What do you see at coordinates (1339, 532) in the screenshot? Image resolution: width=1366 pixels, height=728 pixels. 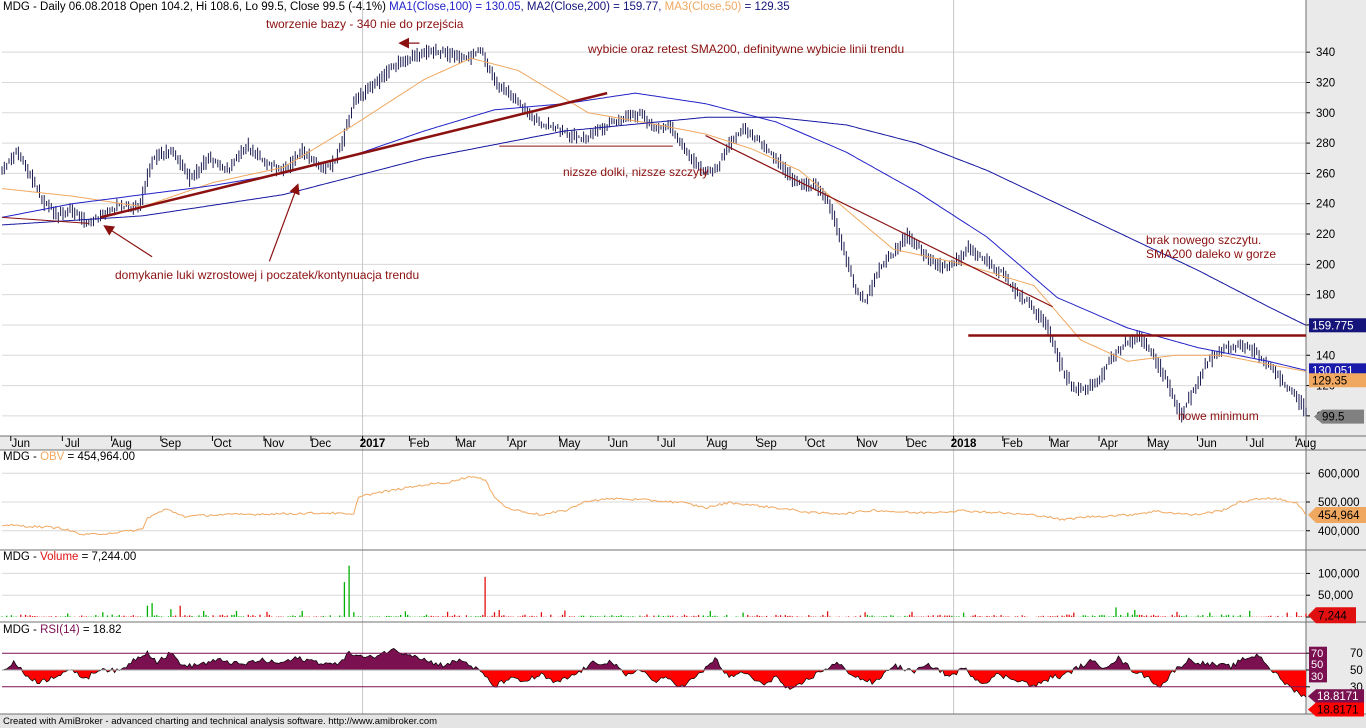 I see `obv-tick-label: 400,000` at bounding box center [1339, 532].